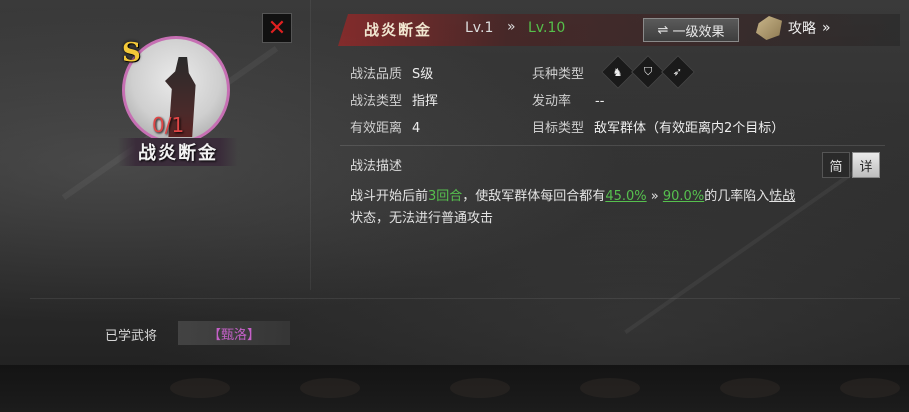 The height and width of the screenshot is (412, 909). Describe the element at coordinates (398, 30) in the screenshot. I see `skill-title: 战炎断金` at that location.